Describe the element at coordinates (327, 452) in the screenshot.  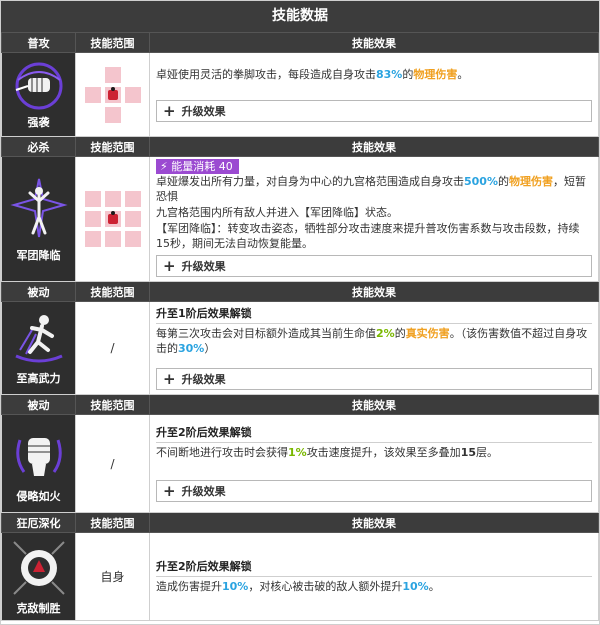
I see `effect-text: 不间断地进行攻击时会获得1%攻击速度提升，该效果至多叠加15层。` at that location.